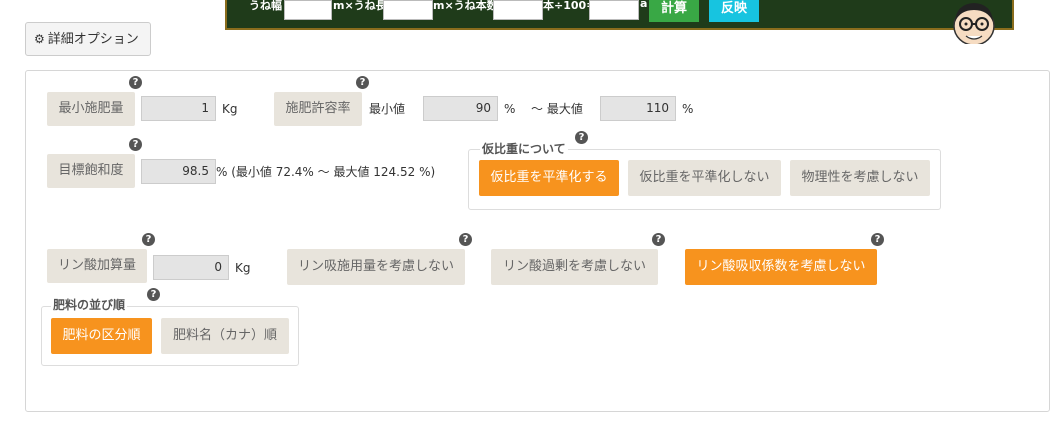  I want to click on area-calculator-bar: うね幅 m×うね長 m×うね本数 本÷100＝ a 計算 反映, so click(619, 15).